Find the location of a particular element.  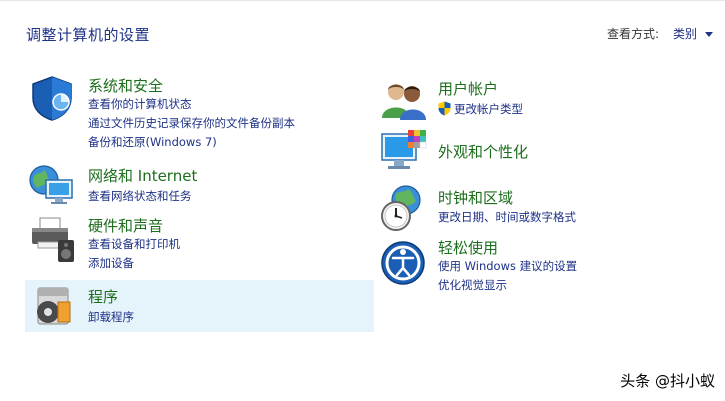

shield-icon is located at coordinates (52, 98).